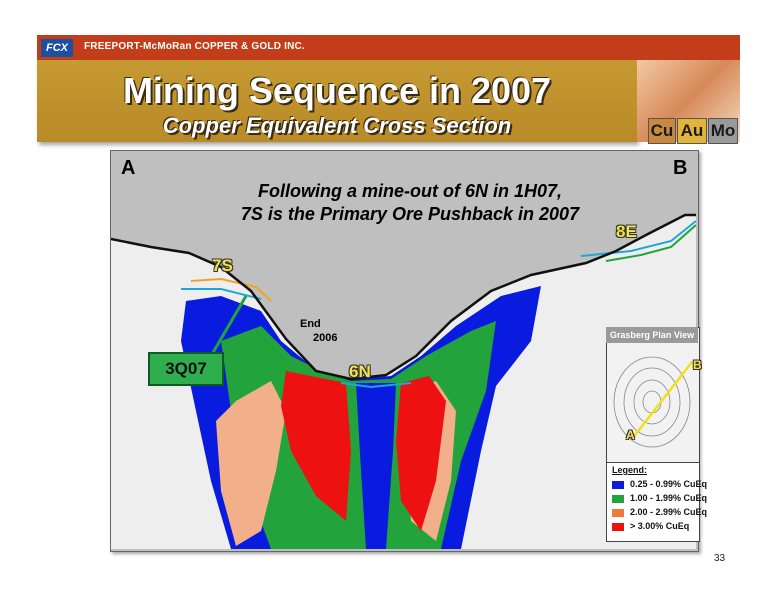 This screenshot has width=776, height=600. Describe the element at coordinates (626, 231) in the screenshot. I see `label-8e: 8E` at that location.